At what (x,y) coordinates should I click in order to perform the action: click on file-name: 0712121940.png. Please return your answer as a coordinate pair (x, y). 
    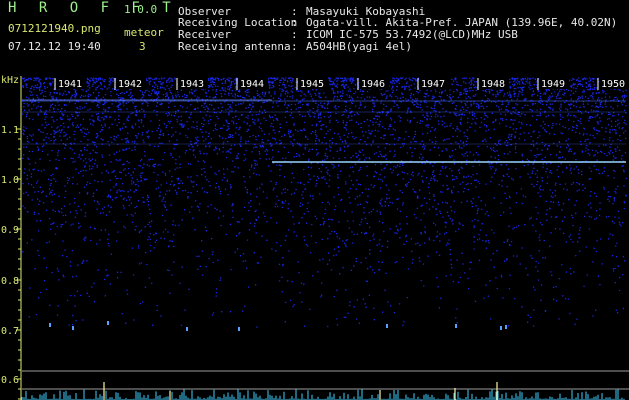
    Looking at the image, I should click on (54, 28).